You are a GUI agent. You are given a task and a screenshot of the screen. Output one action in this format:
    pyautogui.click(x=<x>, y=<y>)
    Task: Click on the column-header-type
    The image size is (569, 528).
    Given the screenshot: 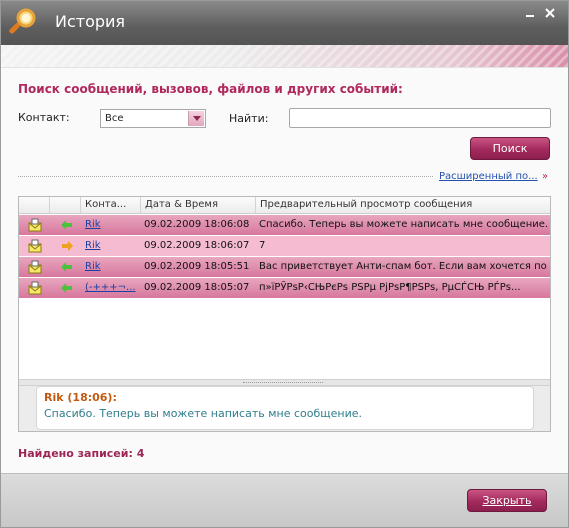 What is the action you would take?
    pyautogui.click(x=34, y=205)
    